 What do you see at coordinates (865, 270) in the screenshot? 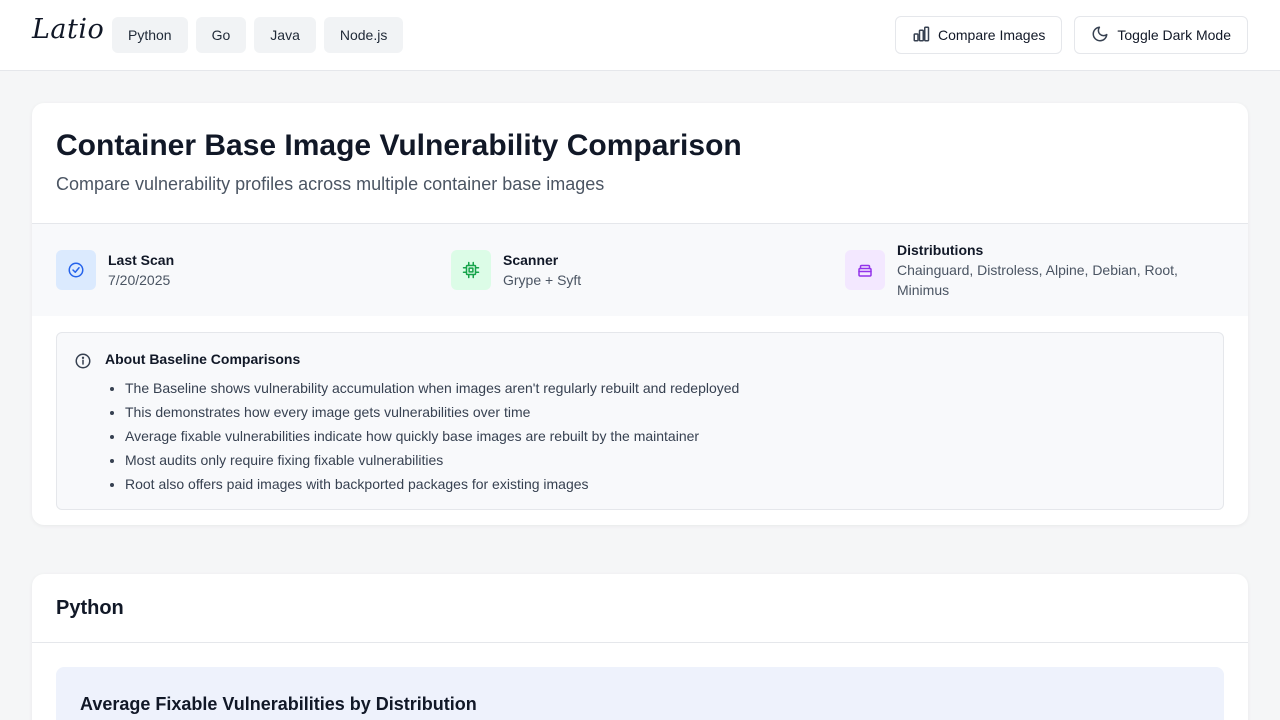
I see `package-box-icon` at bounding box center [865, 270].